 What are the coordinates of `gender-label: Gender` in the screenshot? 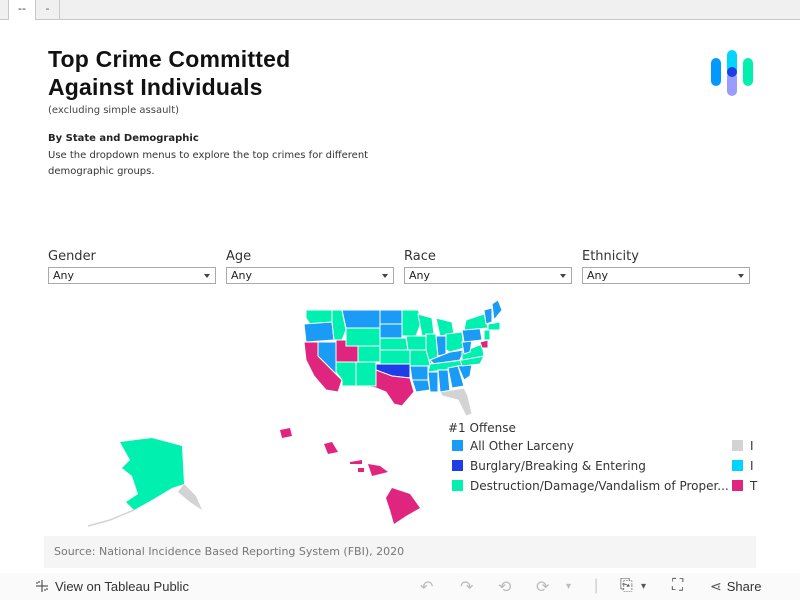 It's located at (72, 256).